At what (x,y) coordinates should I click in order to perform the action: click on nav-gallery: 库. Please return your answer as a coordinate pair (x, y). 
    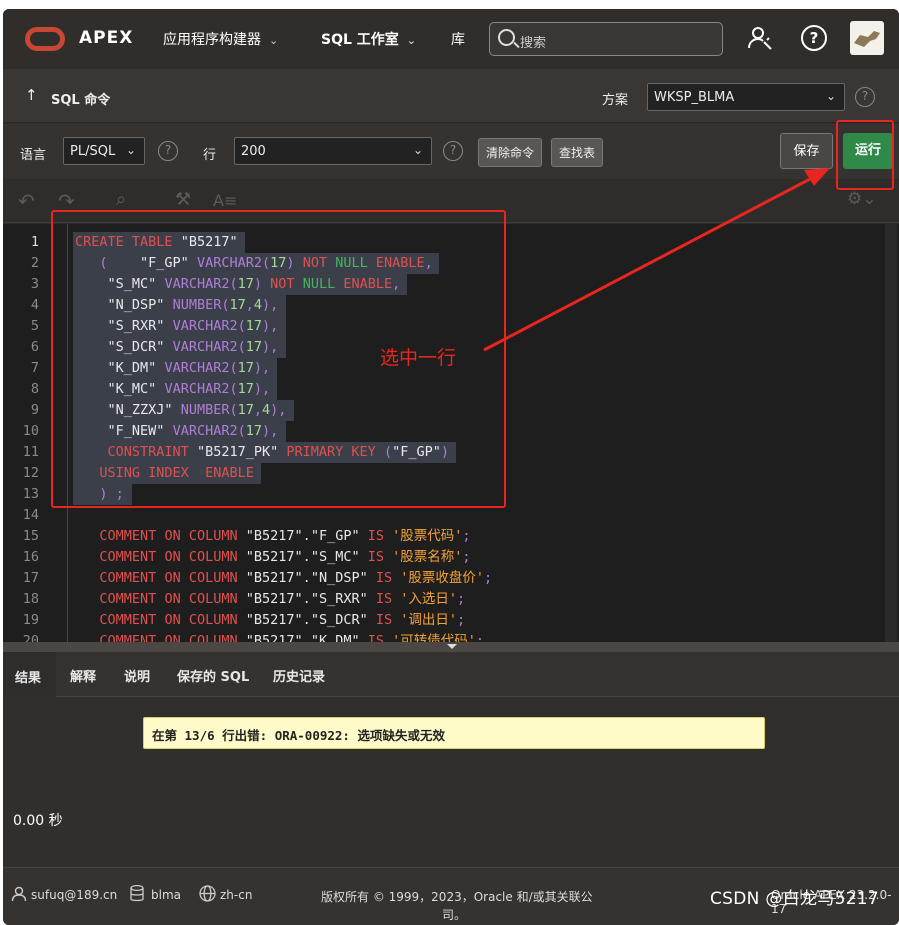
    Looking at the image, I should click on (458, 39).